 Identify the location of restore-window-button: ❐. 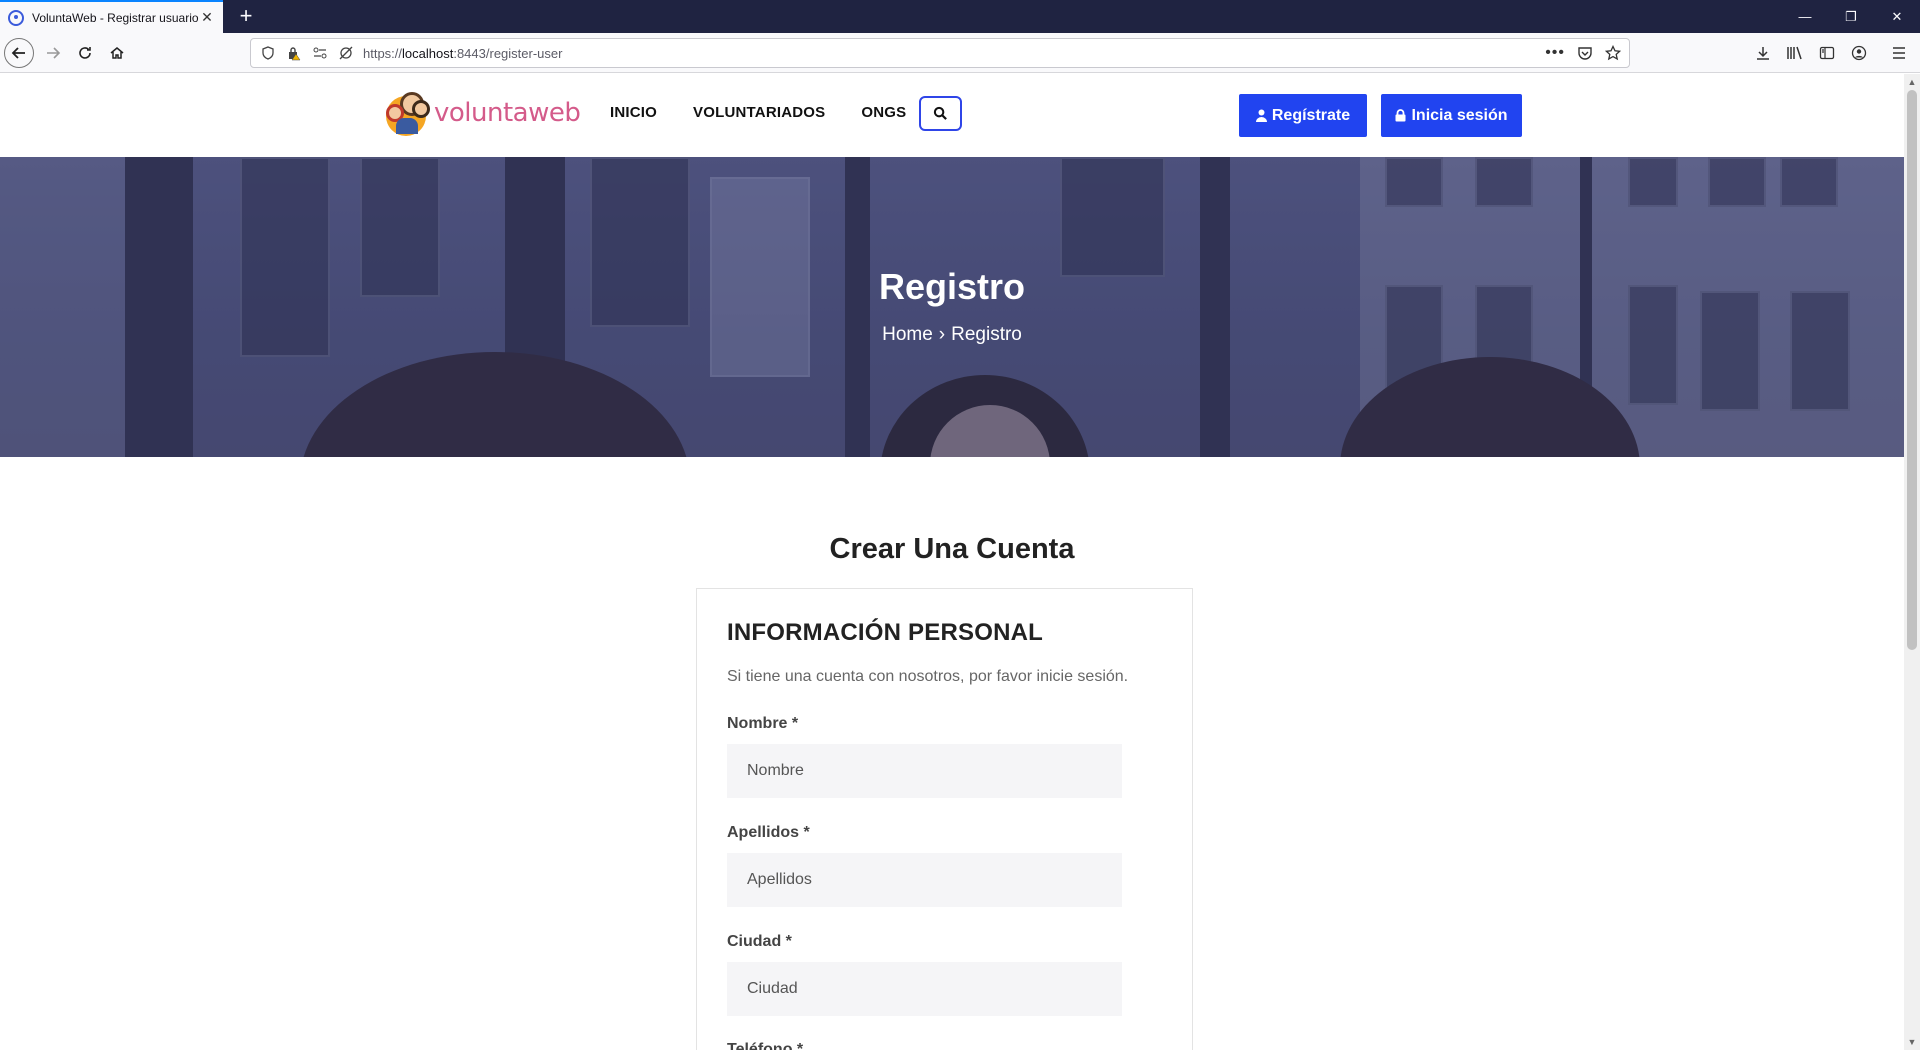
(1851, 16).